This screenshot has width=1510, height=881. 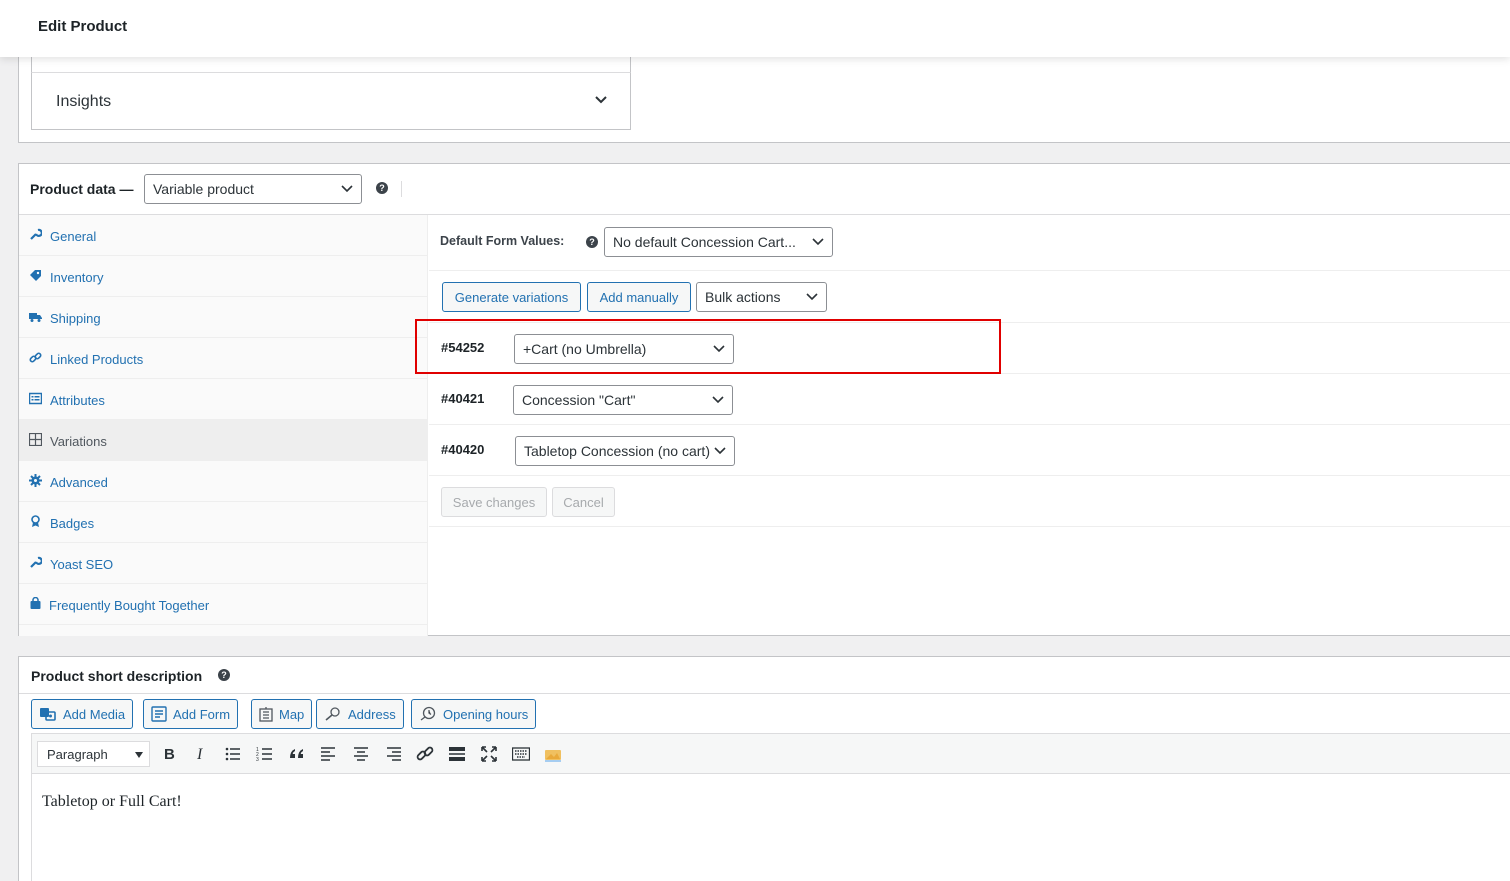 What do you see at coordinates (463, 347) in the screenshot?
I see `variation-id: #54252` at bounding box center [463, 347].